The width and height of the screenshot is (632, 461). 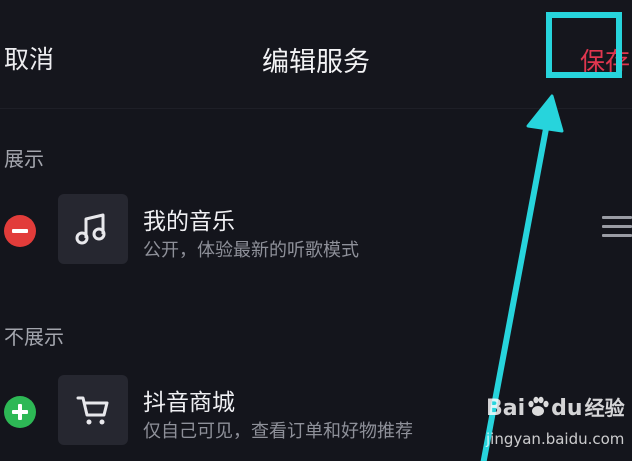 What do you see at coordinates (538, 406) in the screenshot?
I see `baidu-paw-icon` at bounding box center [538, 406].